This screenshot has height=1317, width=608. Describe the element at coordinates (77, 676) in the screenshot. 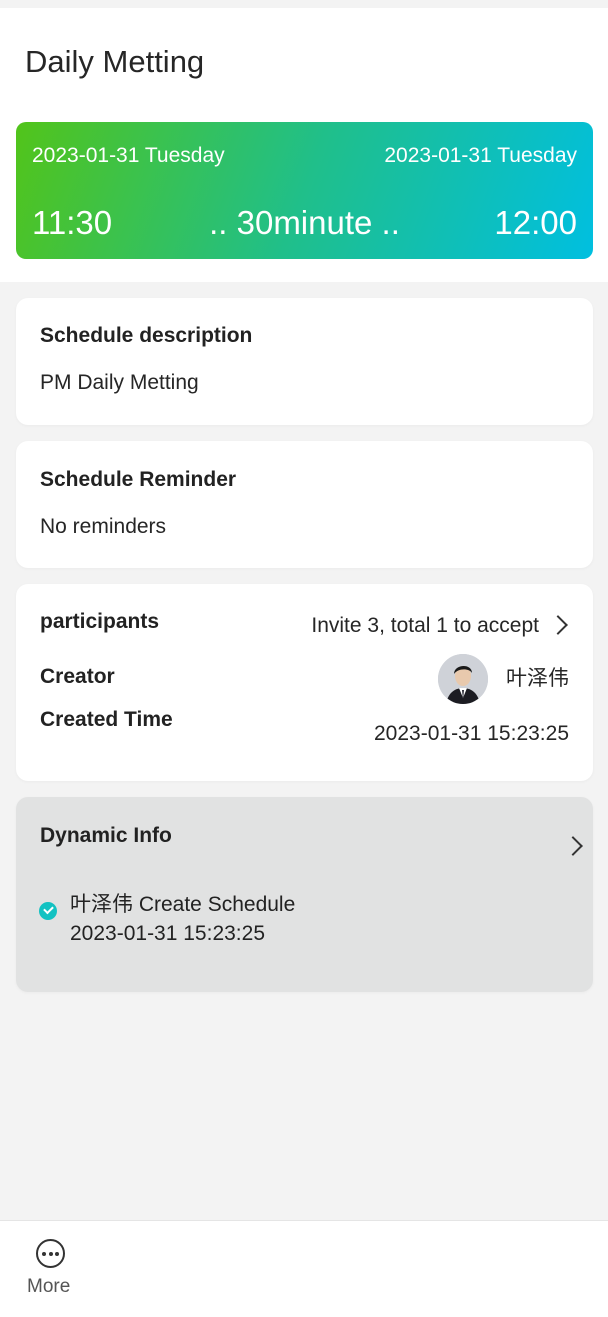

I see `creator-label: Creator` at that location.